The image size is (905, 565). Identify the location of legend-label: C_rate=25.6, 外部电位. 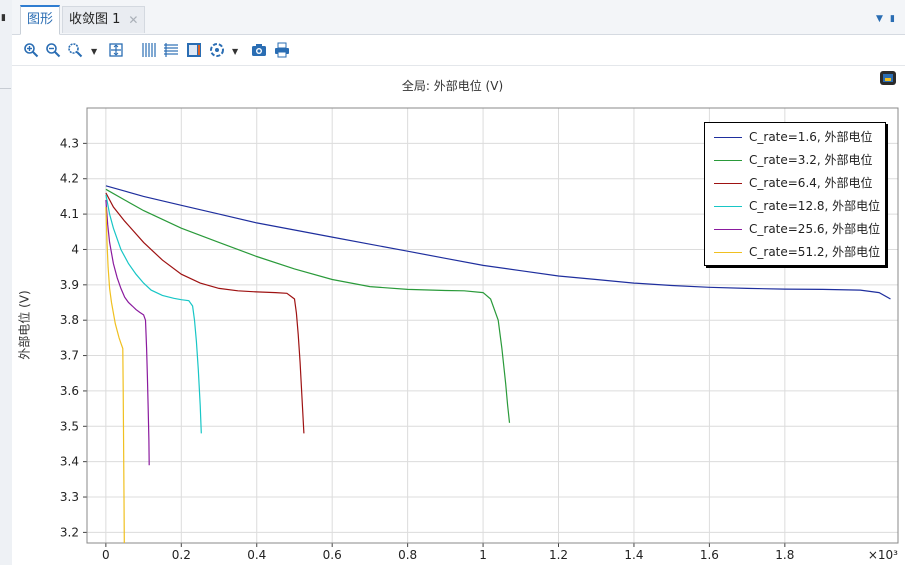
(815, 229).